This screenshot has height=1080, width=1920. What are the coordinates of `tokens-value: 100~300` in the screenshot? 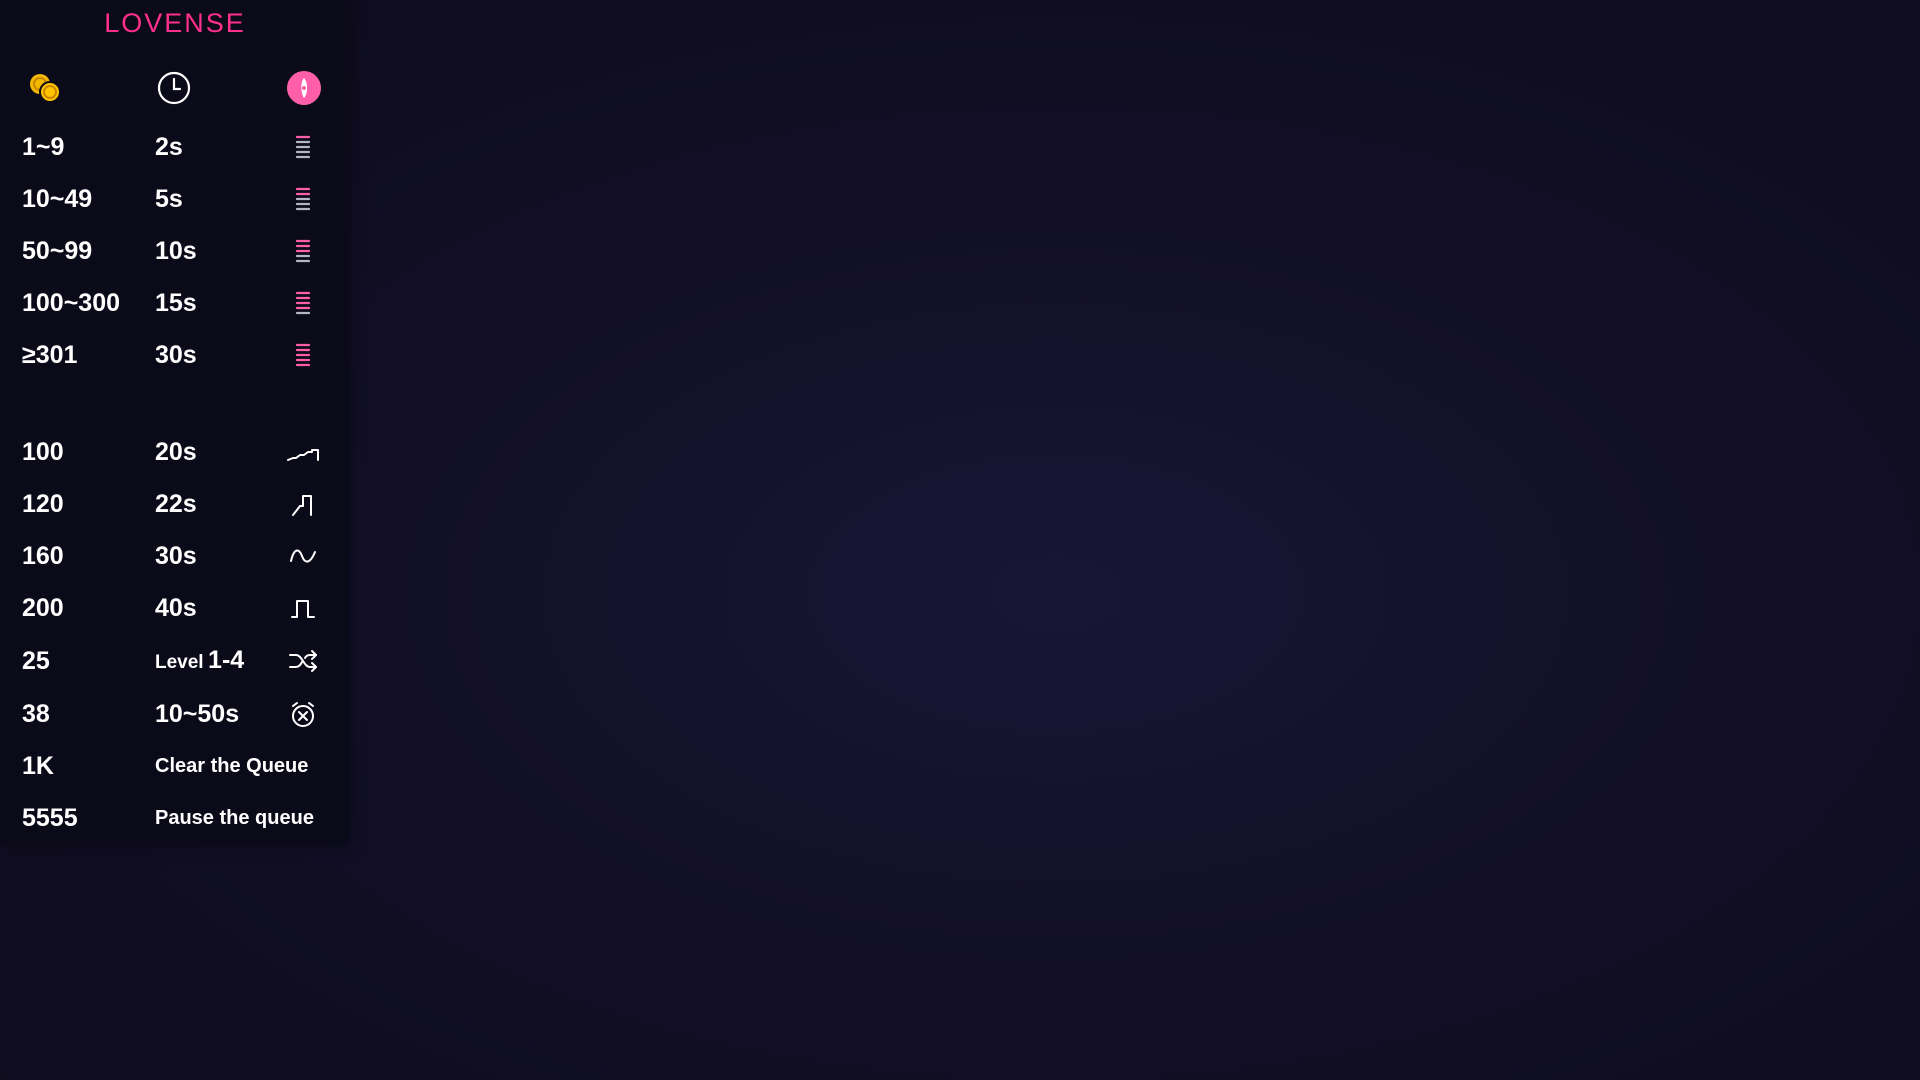 It's located at (71, 303).